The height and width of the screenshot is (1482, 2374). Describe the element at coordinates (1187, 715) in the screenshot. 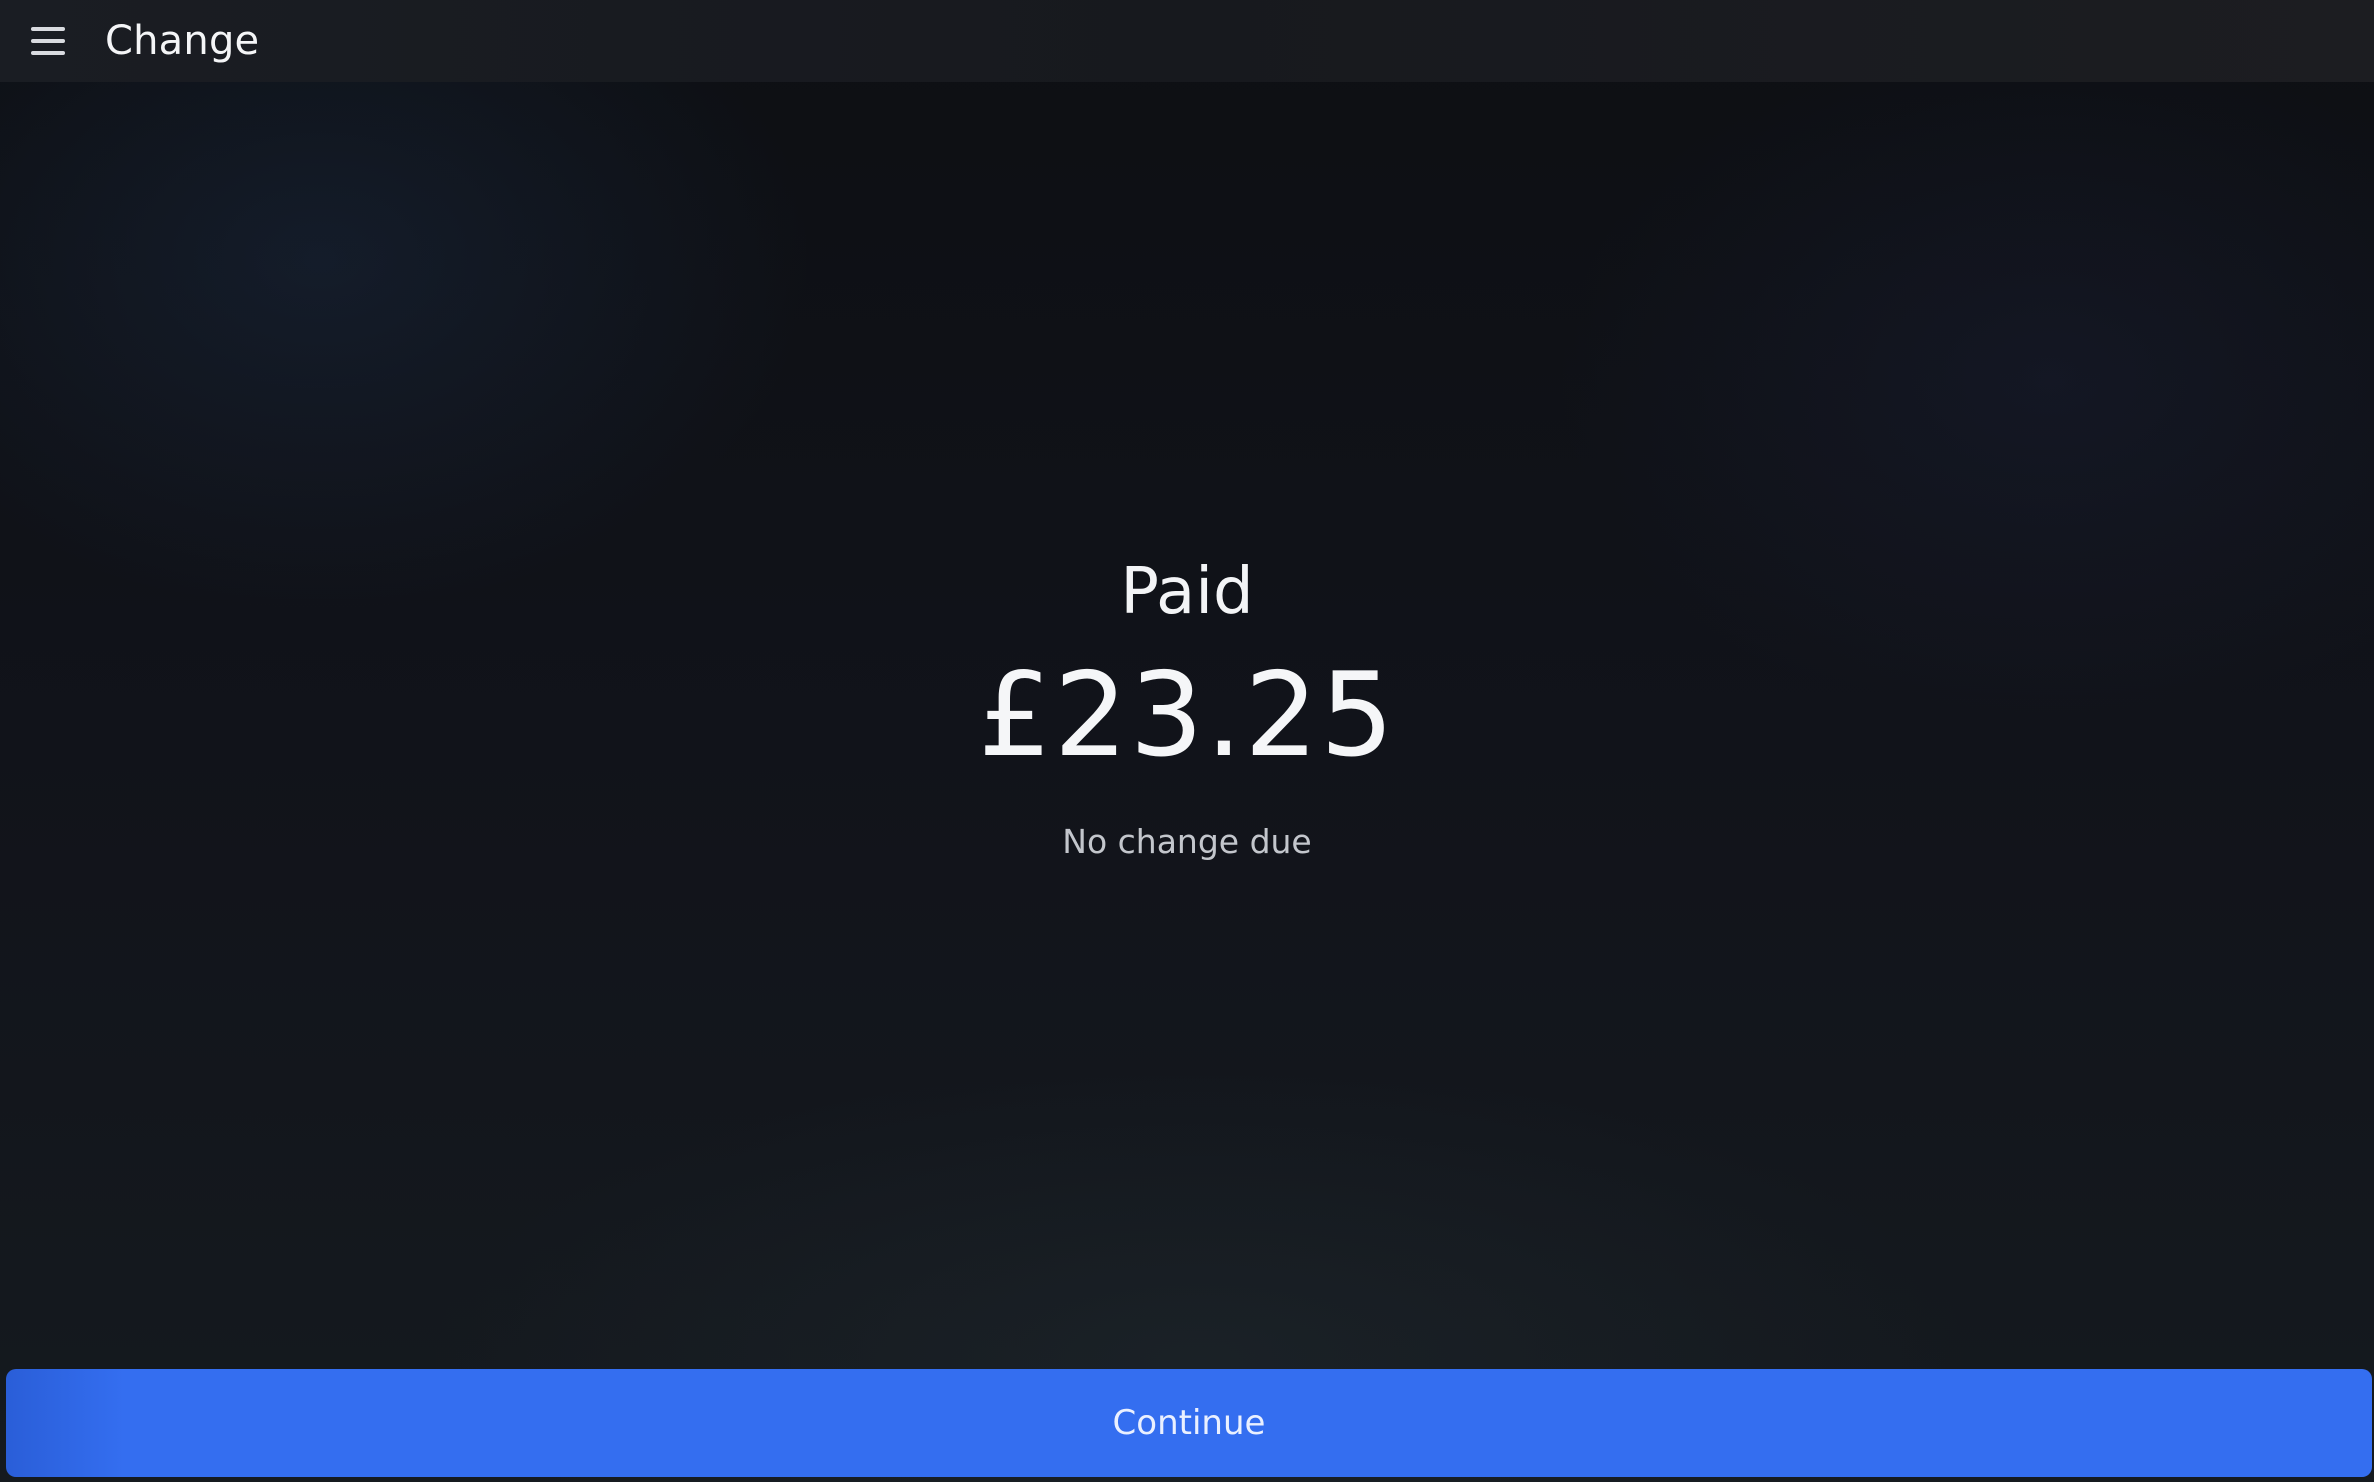

I see `paid-amount: £23.25` at that location.